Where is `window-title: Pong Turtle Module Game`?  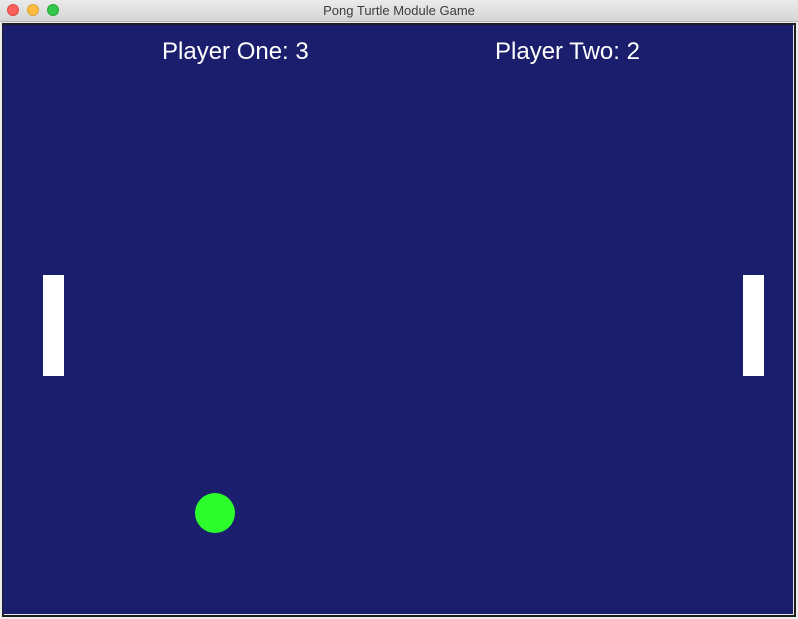
window-title: Pong Turtle Module Game is located at coordinates (399, 10).